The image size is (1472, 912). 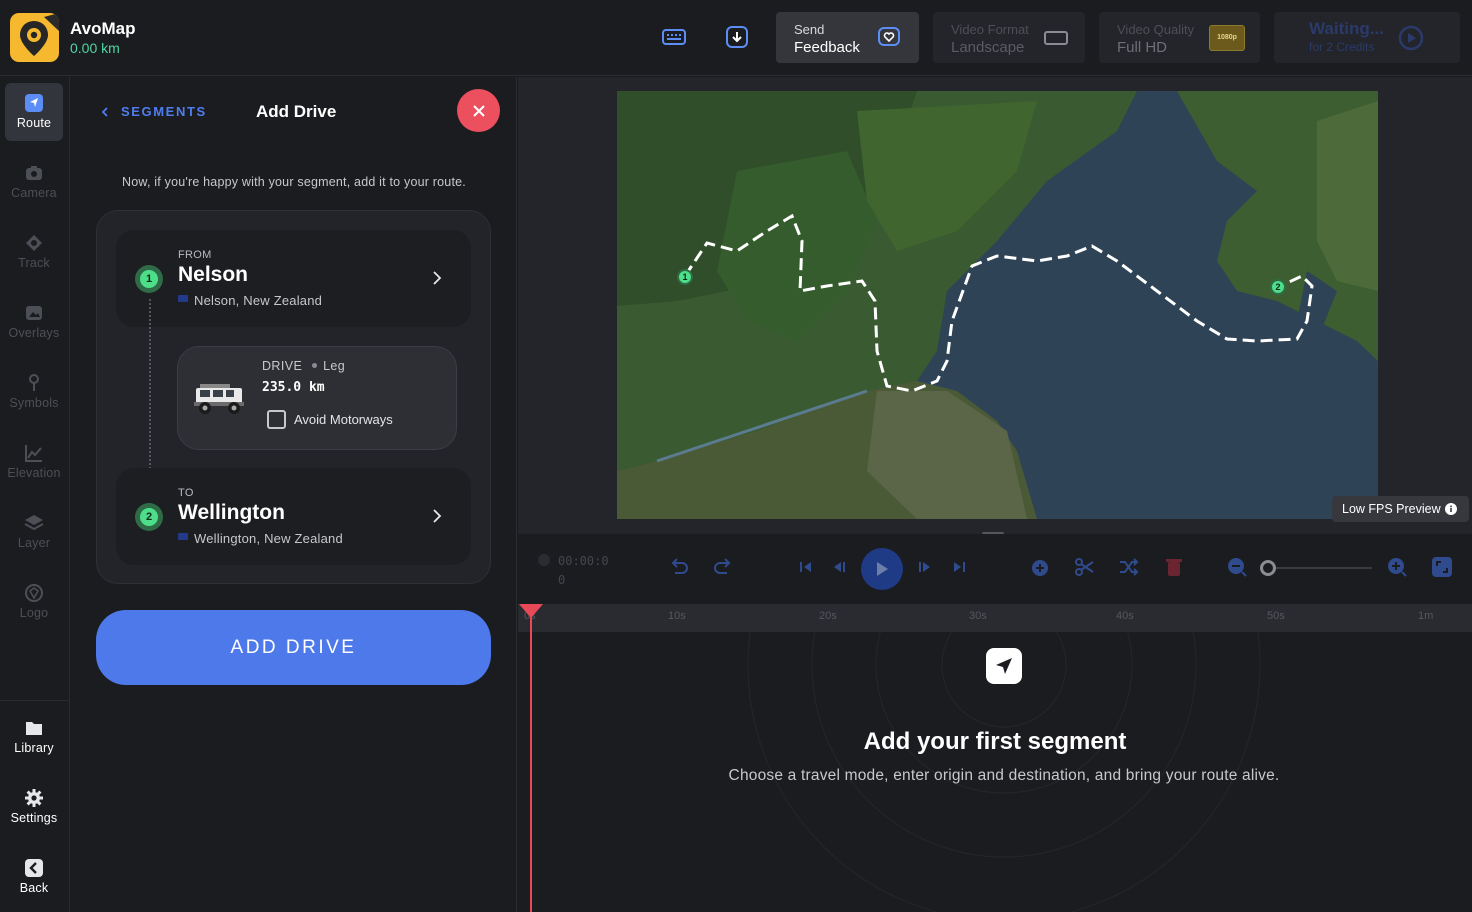 What do you see at coordinates (1174, 567) in the screenshot?
I see `trash-icon` at bounding box center [1174, 567].